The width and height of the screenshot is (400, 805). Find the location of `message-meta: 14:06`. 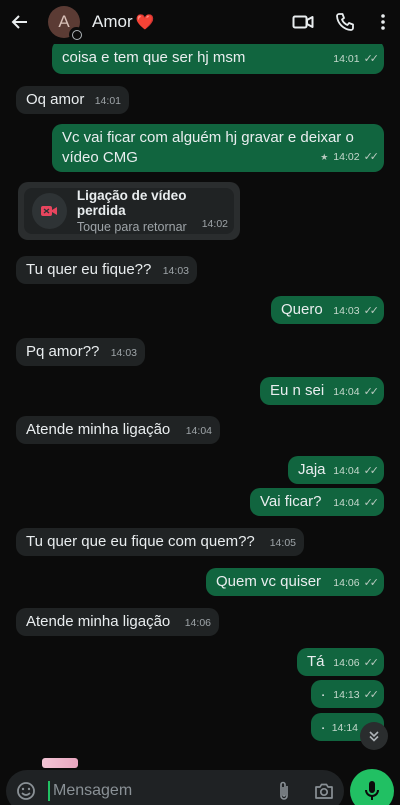

message-meta: 14:06 is located at coordinates (198, 623).